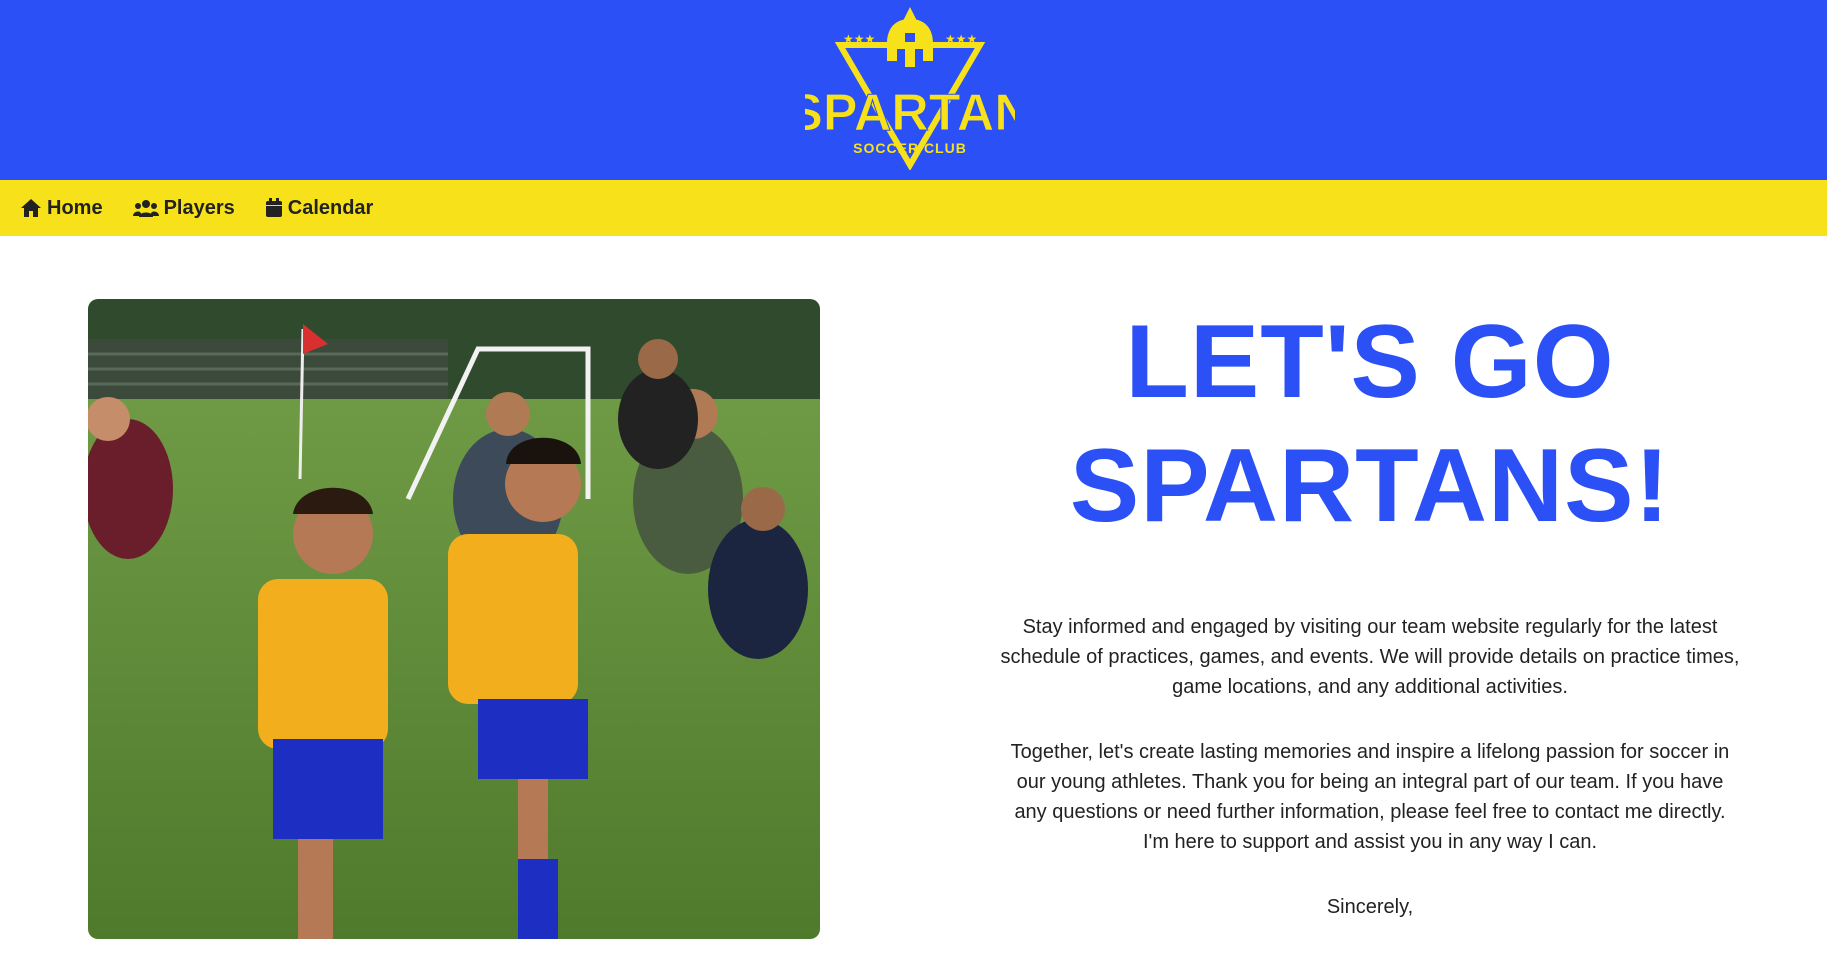 This screenshot has height=957, width=1827. Describe the element at coordinates (31, 208) in the screenshot. I see `home-icon` at that location.